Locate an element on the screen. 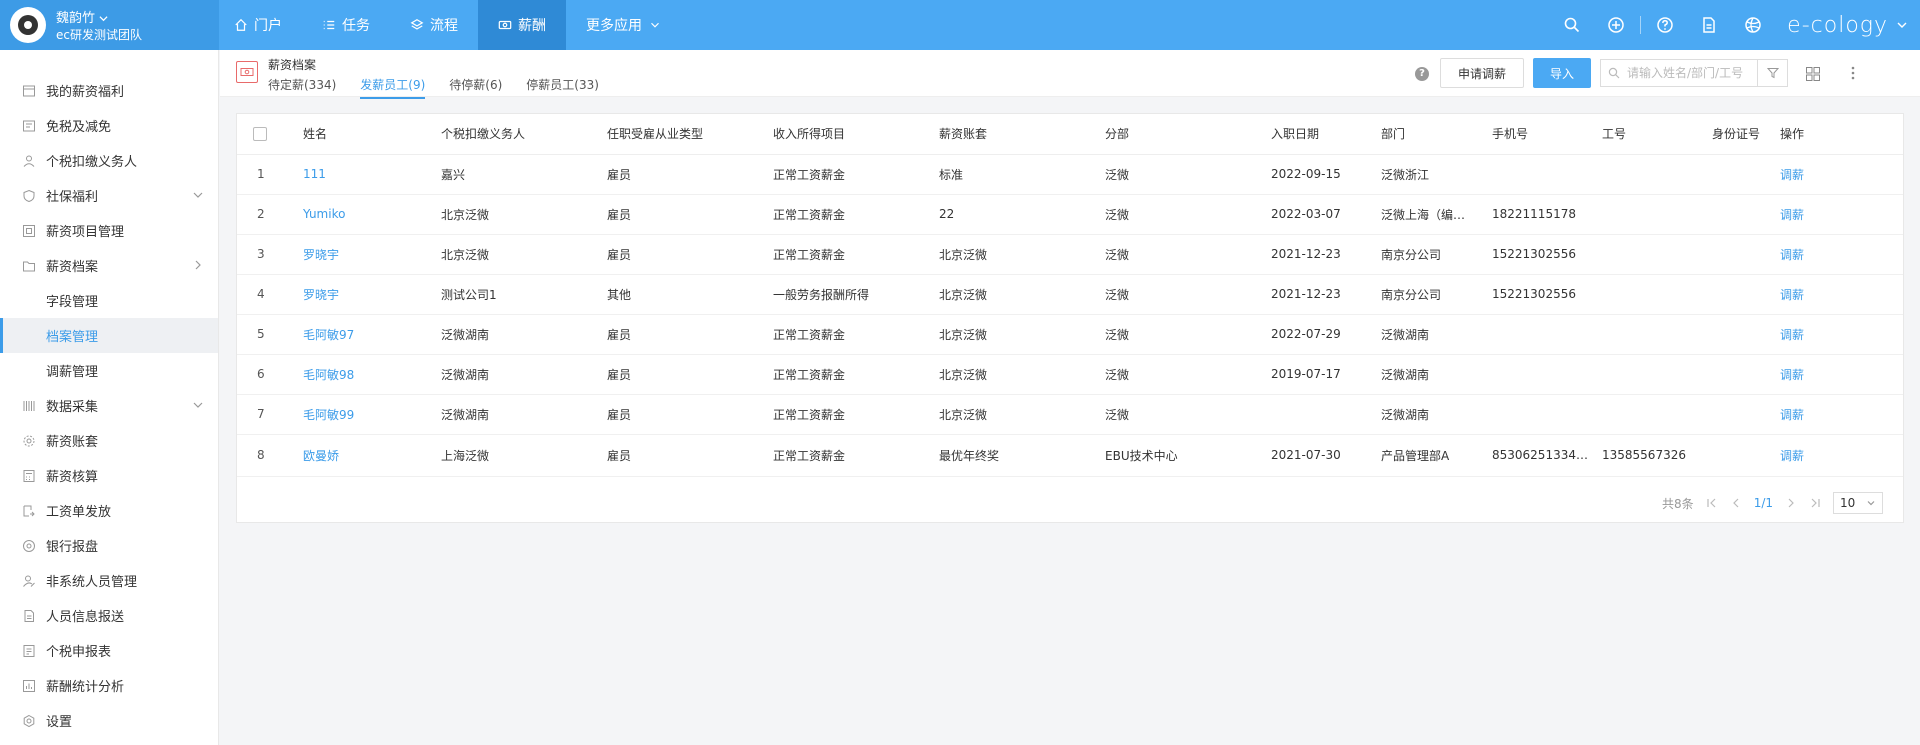 Image resolution: width=1920 pixels, height=745 pixels. cell-withholder: 测试公司1 is located at coordinates (524, 294).